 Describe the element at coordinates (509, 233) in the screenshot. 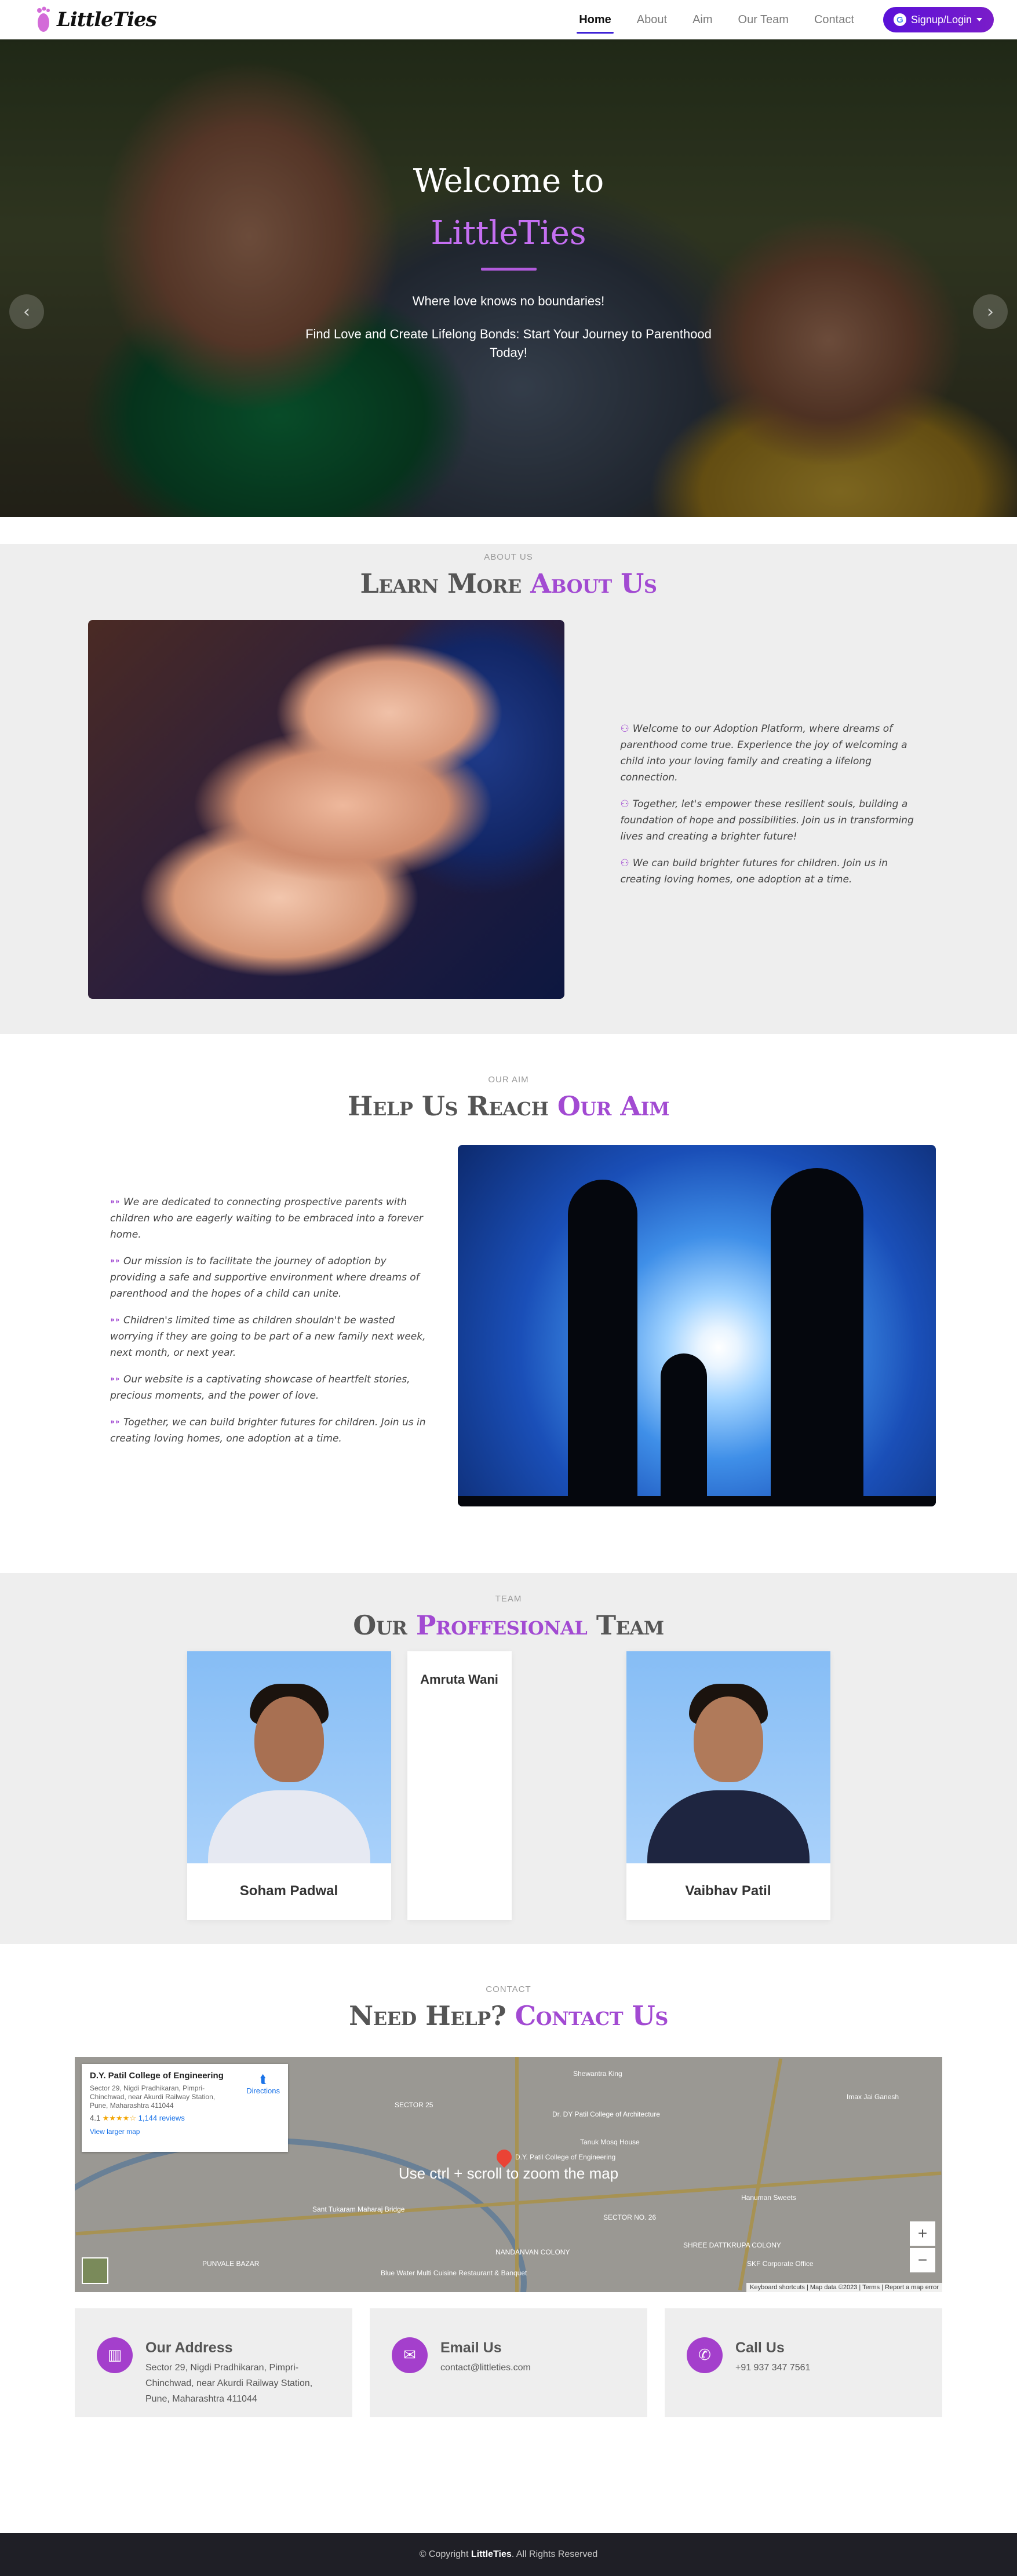

I see `hero-title-brand: LittleTies` at that location.